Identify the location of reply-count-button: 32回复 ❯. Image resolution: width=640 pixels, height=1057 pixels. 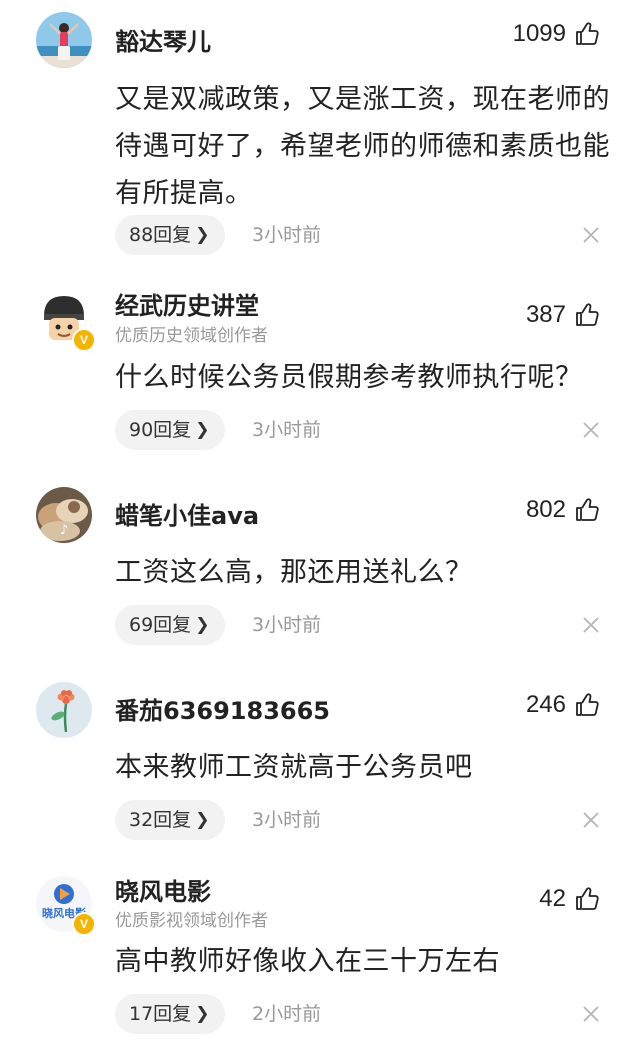
(170, 820).